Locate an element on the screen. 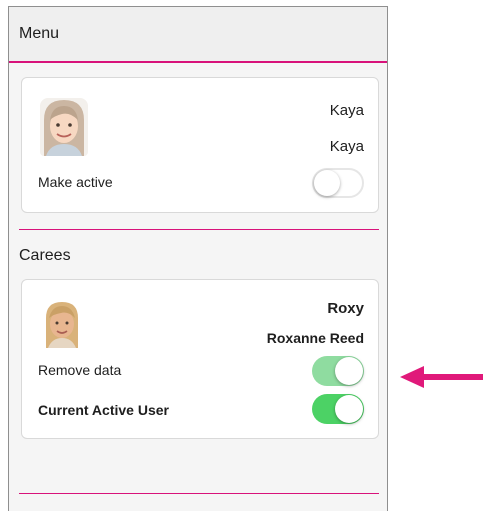 This screenshot has height=511, width=483. remove-data-label: Remove data is located at coordinates (80, 370).